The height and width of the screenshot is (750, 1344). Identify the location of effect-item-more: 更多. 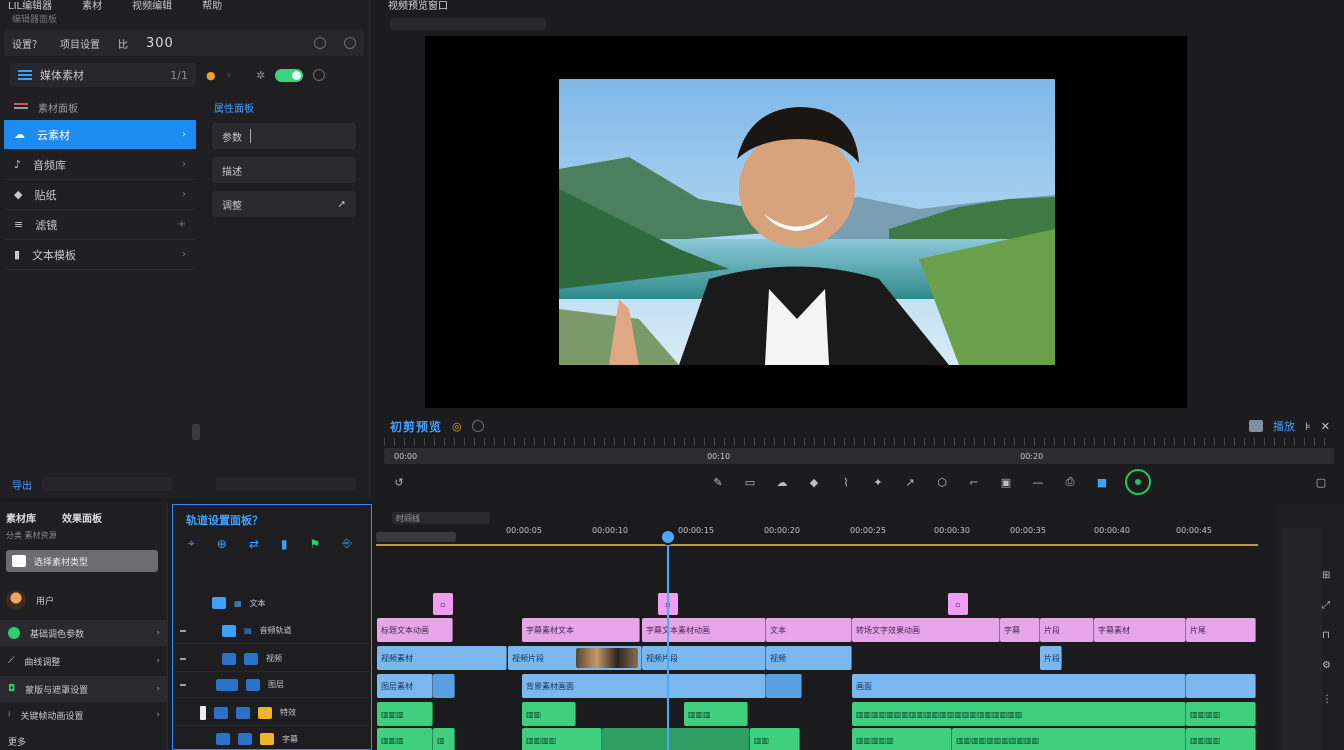
(84, 739).